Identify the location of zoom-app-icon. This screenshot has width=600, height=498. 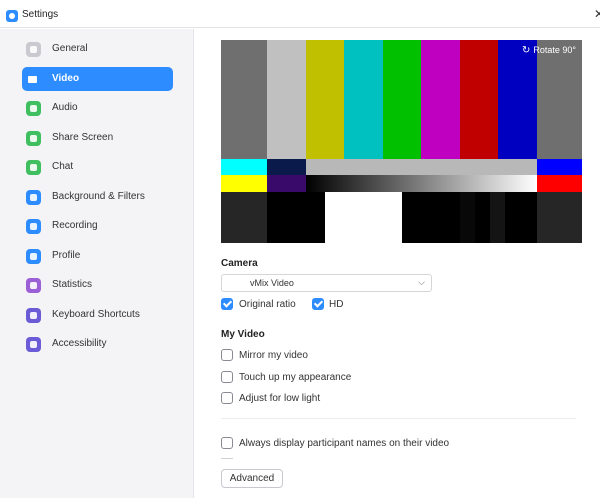
(12, 16).